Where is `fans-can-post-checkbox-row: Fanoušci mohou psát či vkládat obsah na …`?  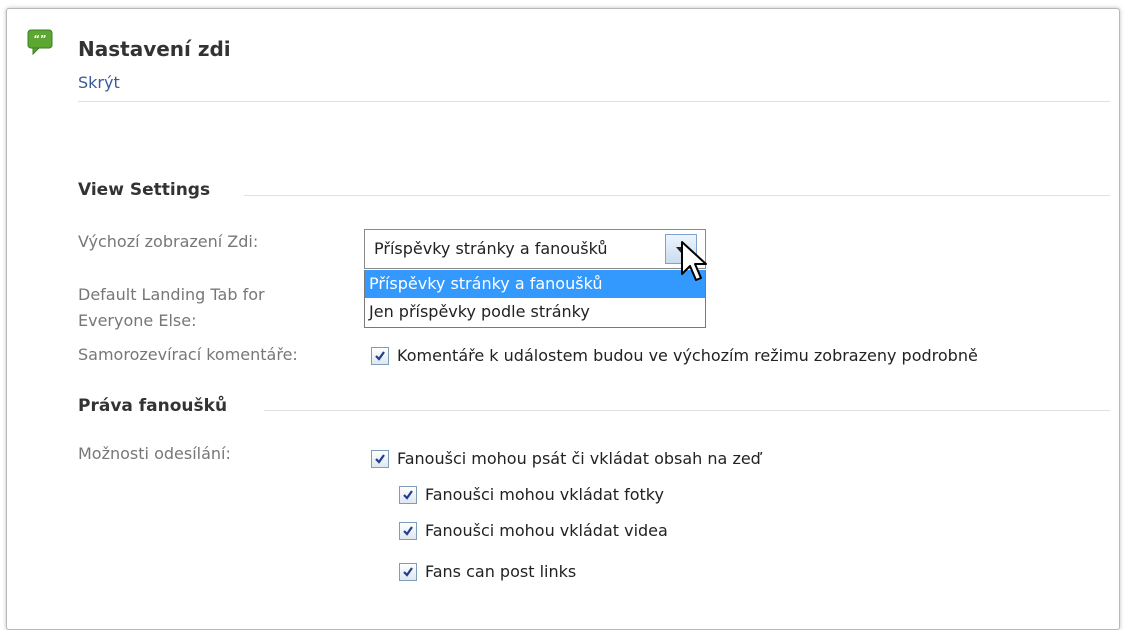
fans-can-post-checkbox-row: Fanoušci mohou psát či vkládat obsah na … is located at coordinates (566, 458).